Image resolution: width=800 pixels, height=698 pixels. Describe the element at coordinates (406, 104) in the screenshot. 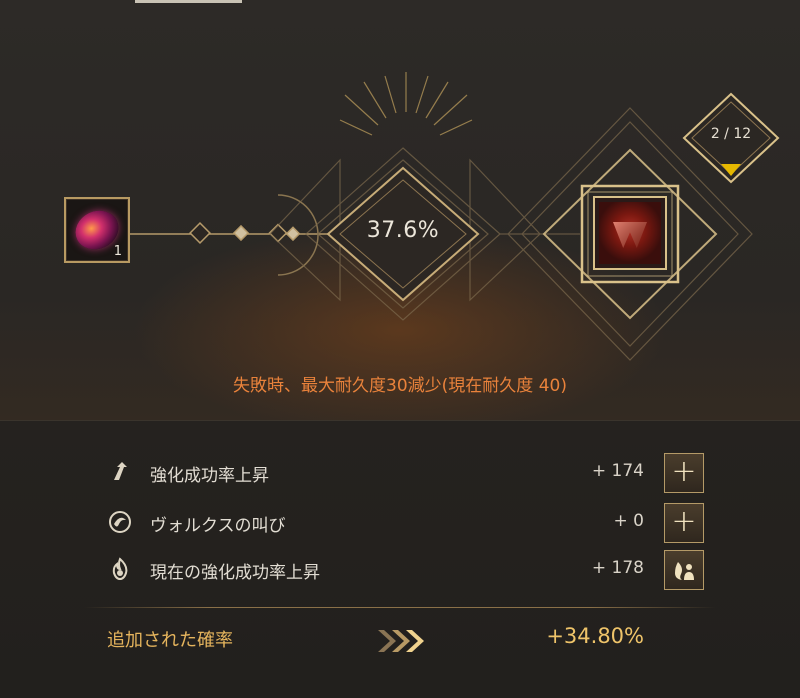

I see `light-rays` at that location.